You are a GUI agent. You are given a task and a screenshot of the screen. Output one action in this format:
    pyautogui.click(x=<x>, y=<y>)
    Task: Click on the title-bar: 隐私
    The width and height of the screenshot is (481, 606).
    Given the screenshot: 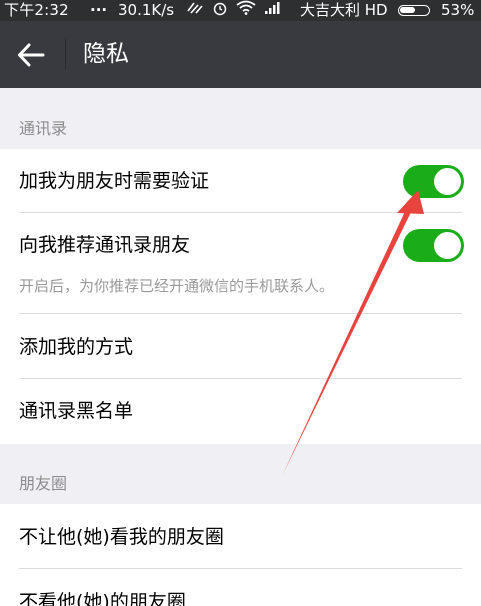 What is the action you would take?
    pyautogui.click(x=240, y=54)
    